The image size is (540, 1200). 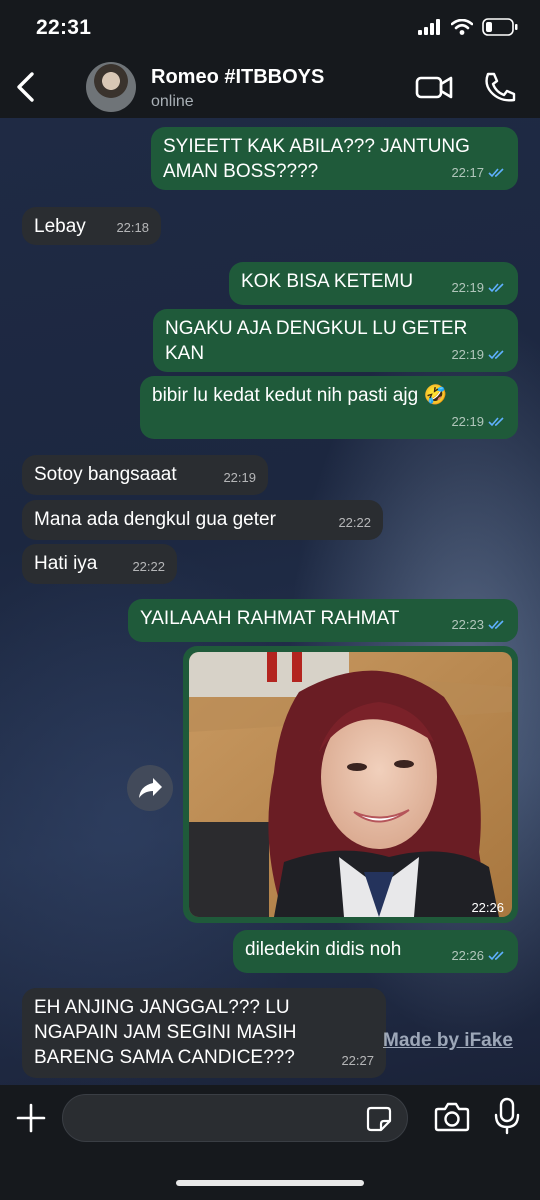 I want to click on message-time: 22:18, so click(x=132, y=227).